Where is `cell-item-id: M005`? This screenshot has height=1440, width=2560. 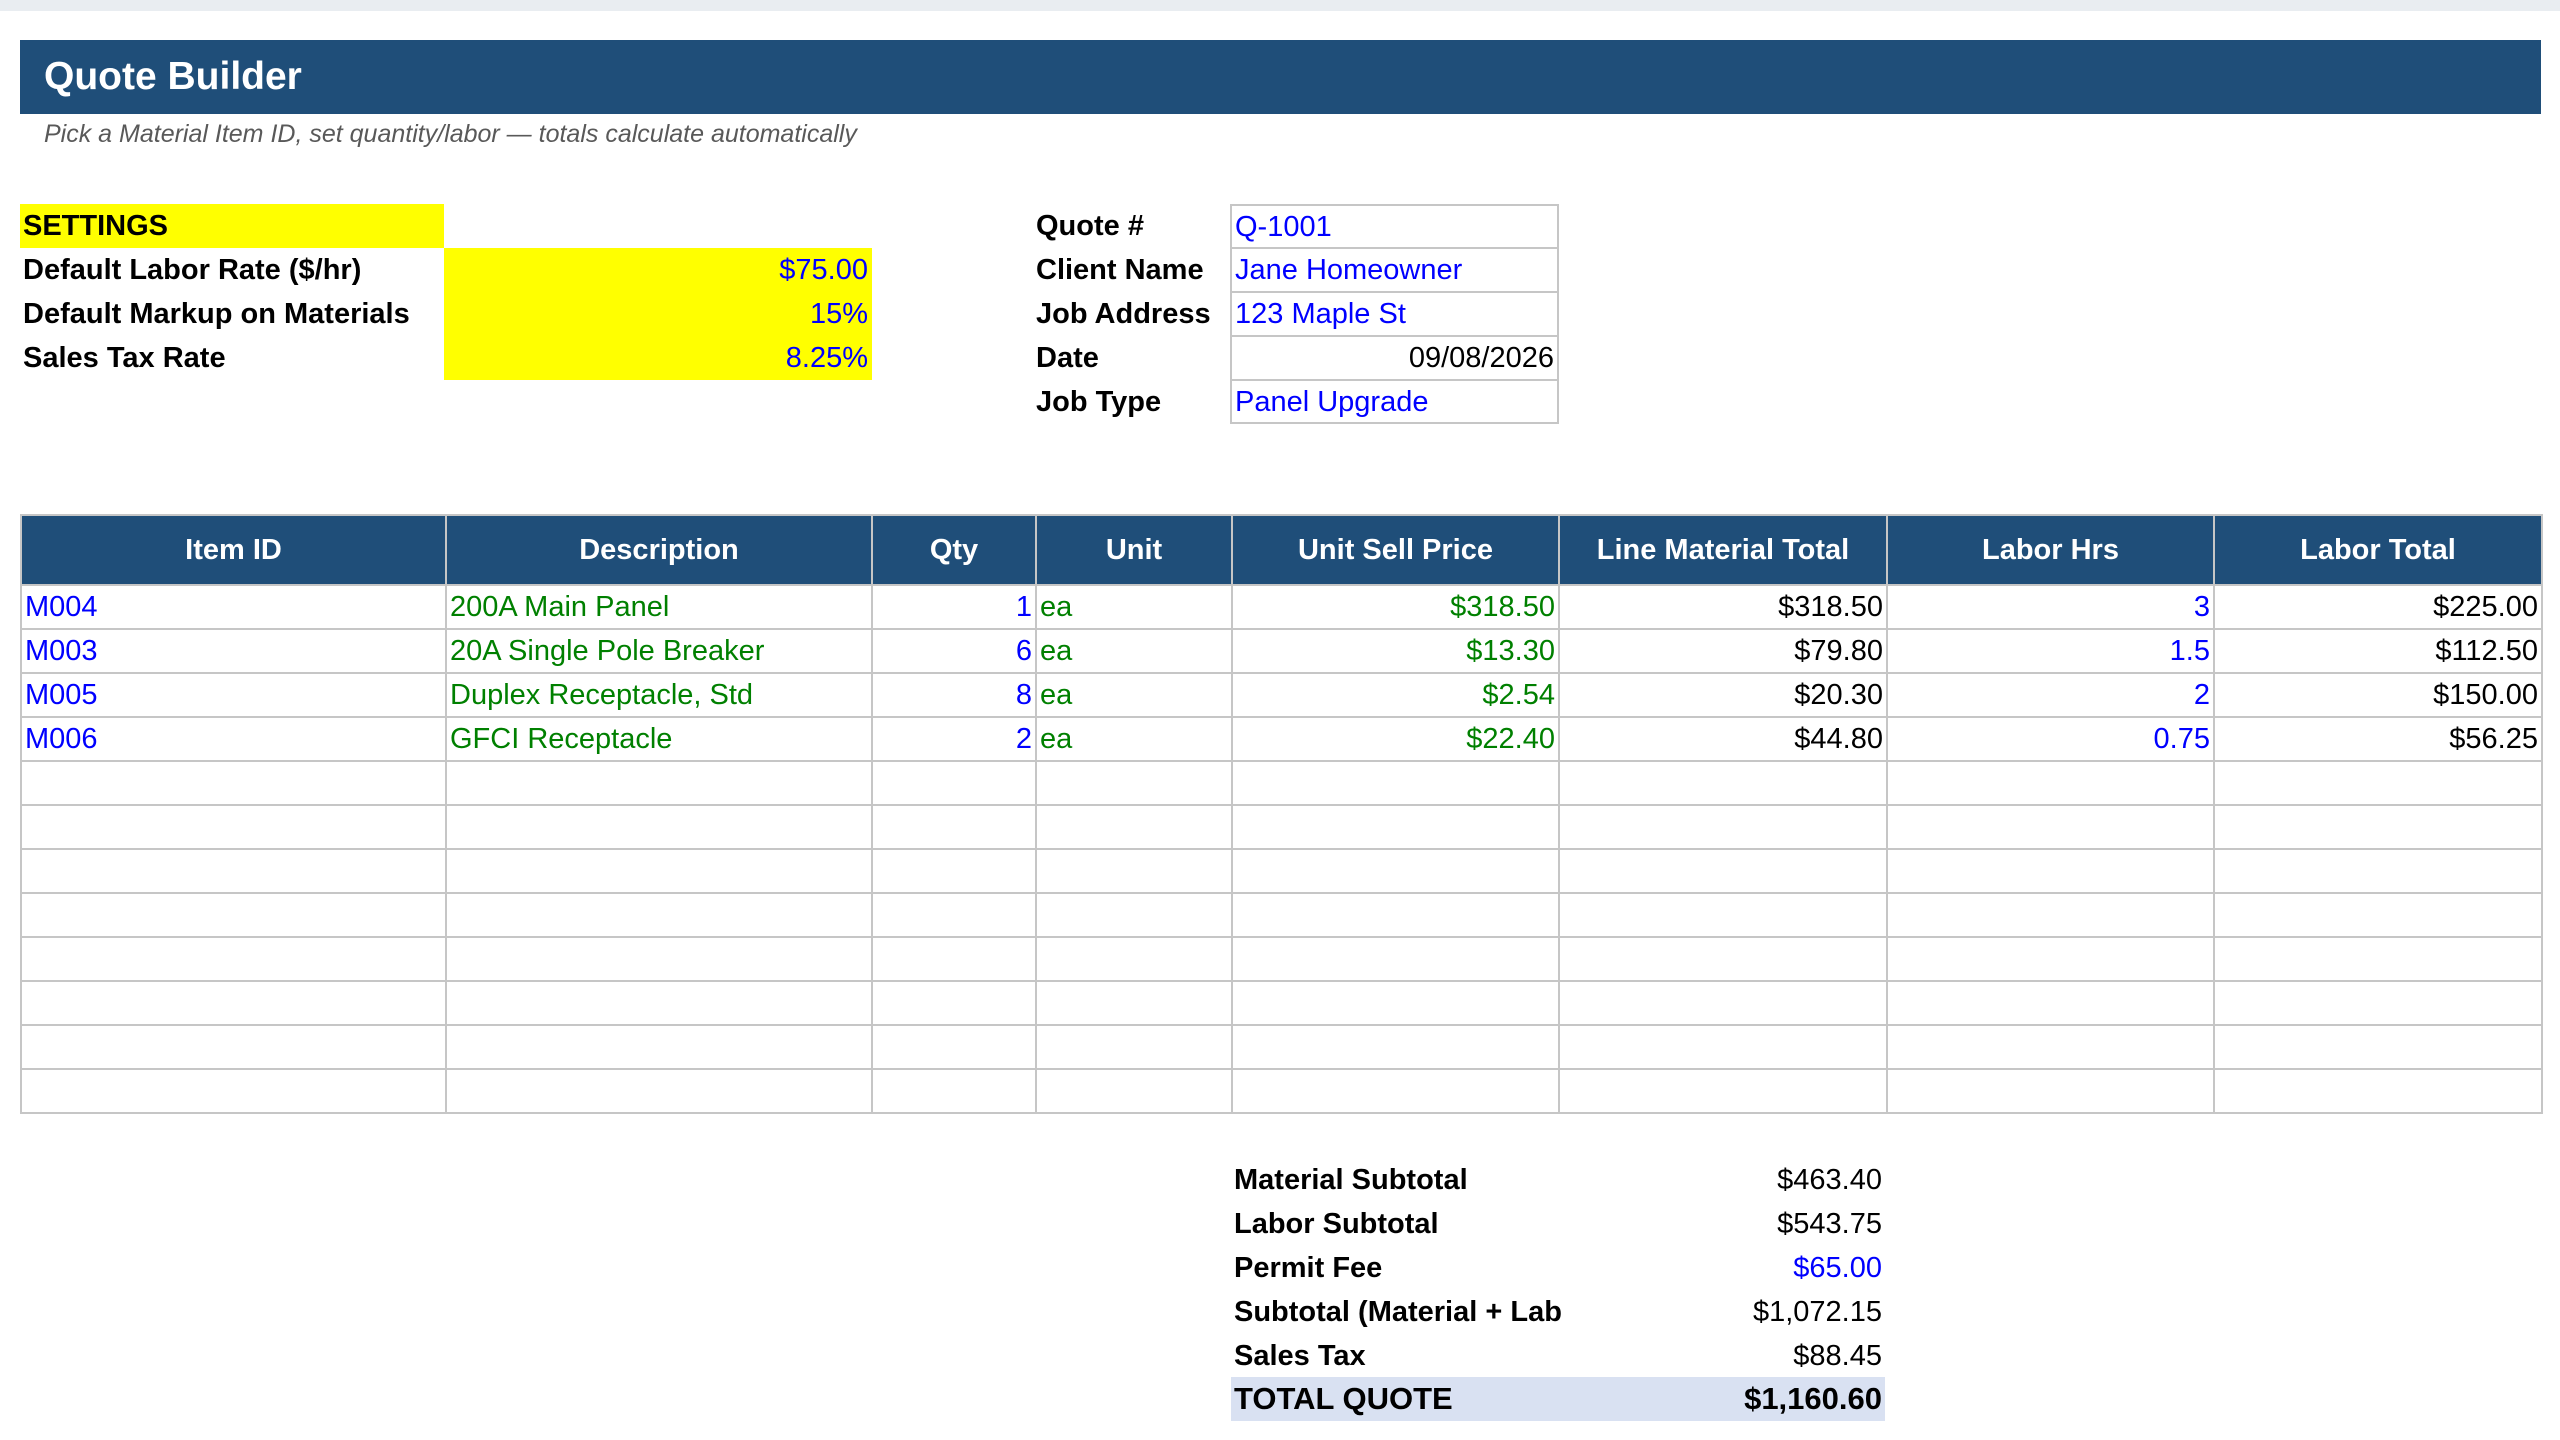
cell-item-id: M005 is located at coordinates (233, 695).